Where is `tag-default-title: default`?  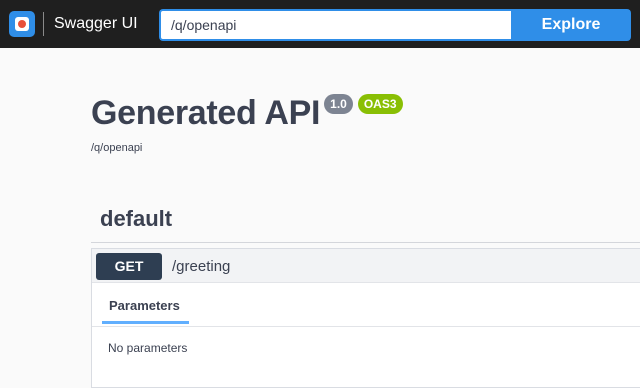
tag-default-title: default is located at coordinates (136, 219).